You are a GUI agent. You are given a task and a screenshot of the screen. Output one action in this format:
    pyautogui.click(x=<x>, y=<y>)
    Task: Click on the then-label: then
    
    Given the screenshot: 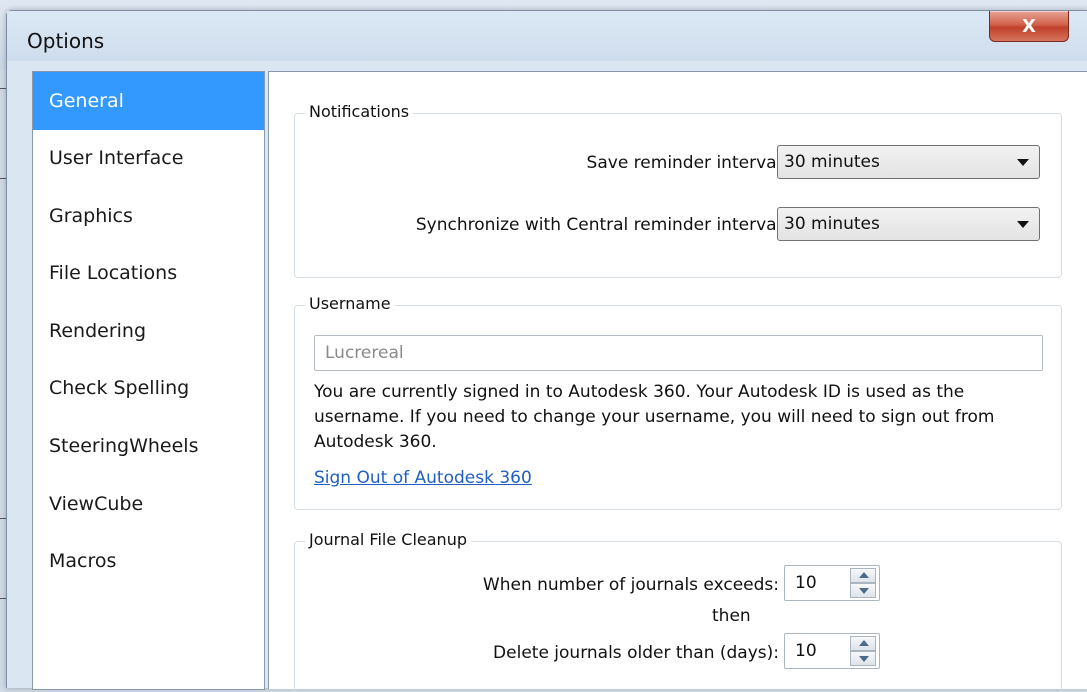 What is the action you would take?
    pyautogui.click(x=731, y=616)
    